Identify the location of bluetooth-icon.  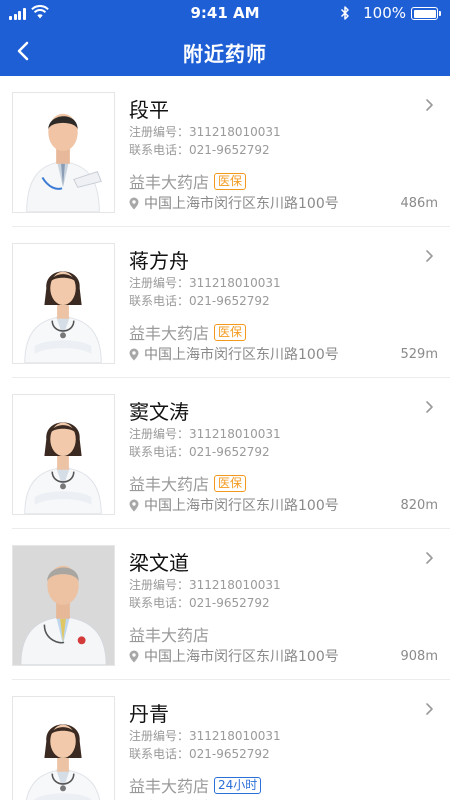
(344, 13).